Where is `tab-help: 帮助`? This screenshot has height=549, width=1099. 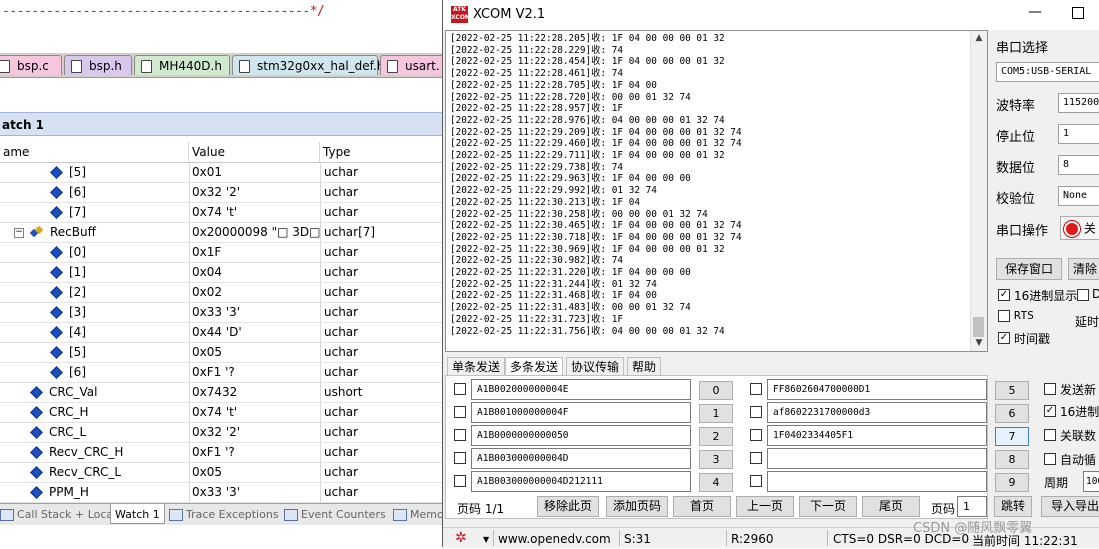 tab-help: 帮助 is located at coordinates (644, 366).